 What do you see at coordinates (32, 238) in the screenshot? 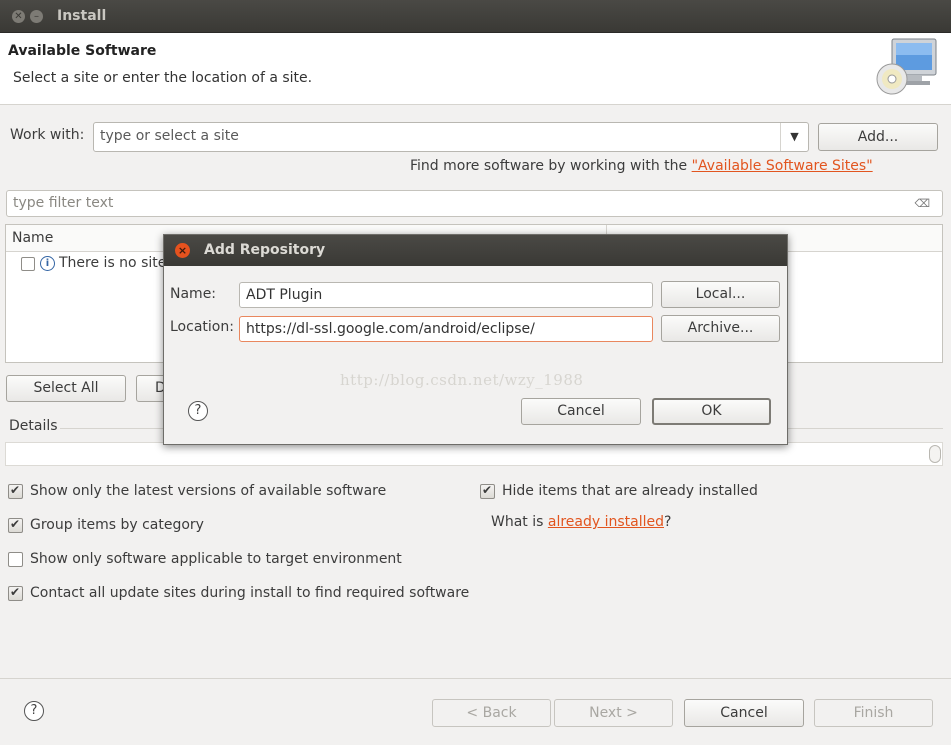
I see `name-column-header: Name` at bounding box center [32, 238].